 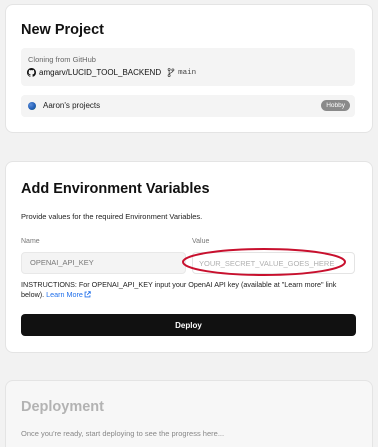 What do you see at coordinates (64, 294) in the screenshot?
I see `learn-more-label: Learn More` at bounding box center [64, 294].